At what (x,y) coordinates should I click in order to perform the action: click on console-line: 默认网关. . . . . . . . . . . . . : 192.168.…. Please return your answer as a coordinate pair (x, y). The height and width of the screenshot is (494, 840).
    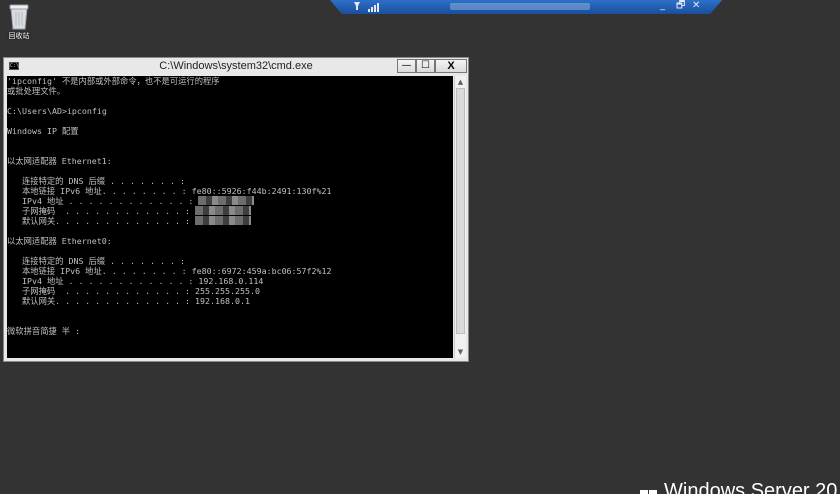
    Looking at the image, I should click on (128, 301).